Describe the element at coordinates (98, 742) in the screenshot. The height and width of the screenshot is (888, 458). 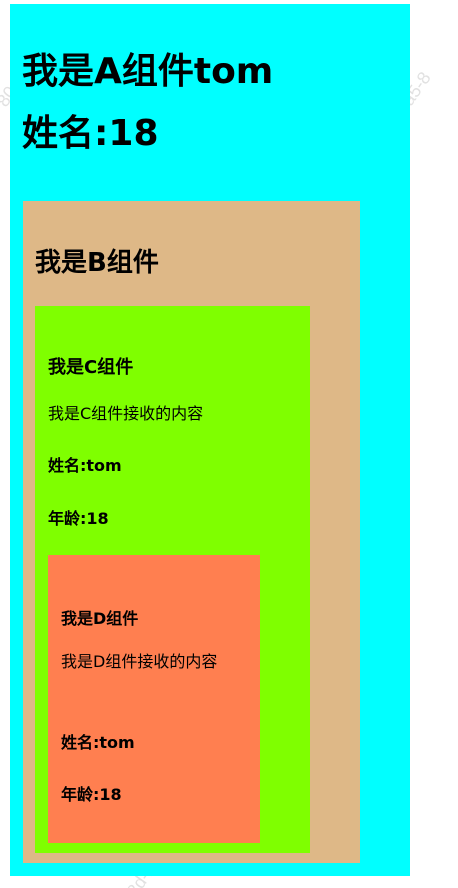
I see `component-d-name: 姓名:tom` at that location.